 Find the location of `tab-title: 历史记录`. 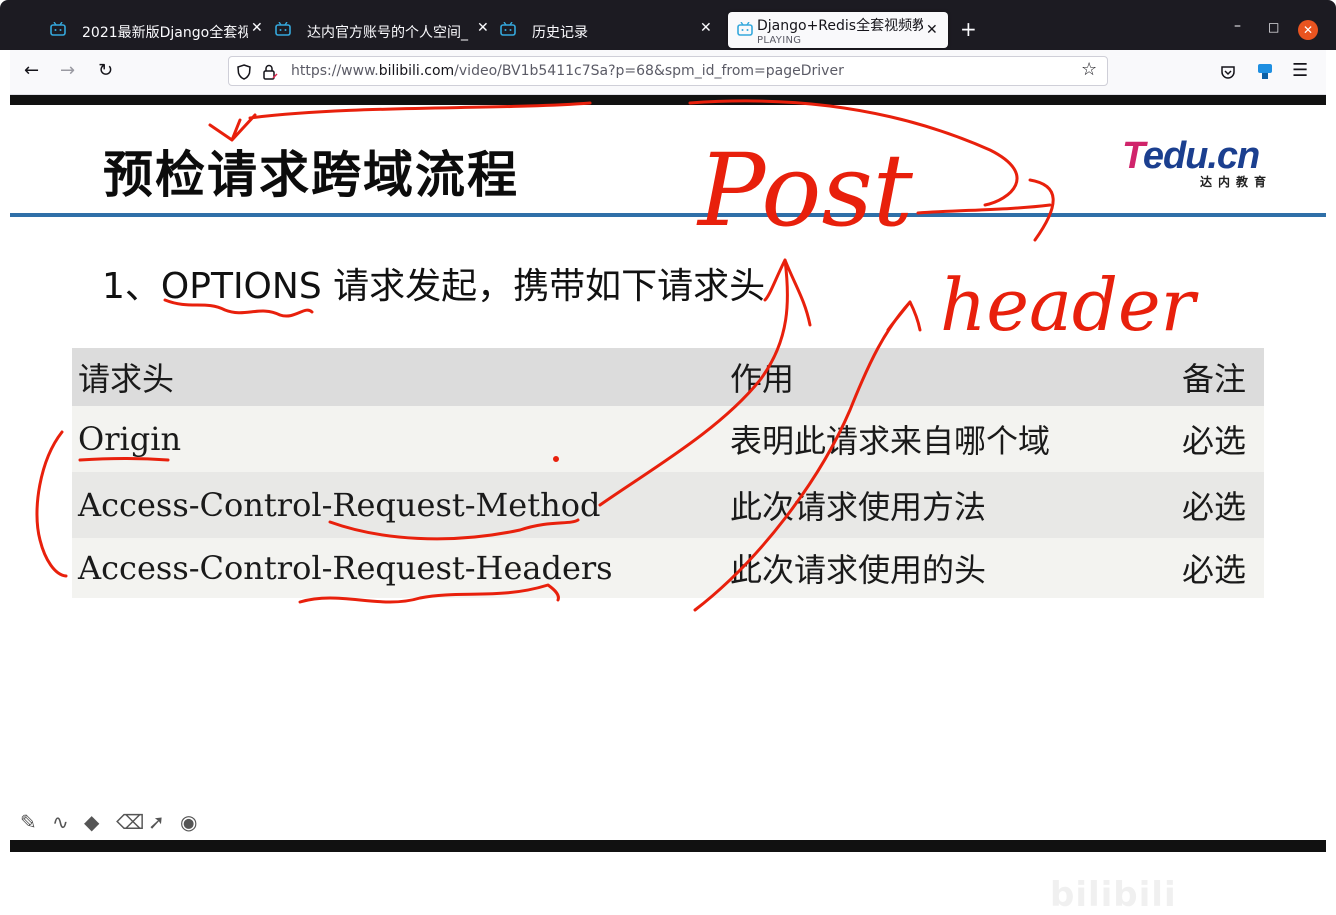

tab-title: 历史记录 is located at coordinates (560, 33).